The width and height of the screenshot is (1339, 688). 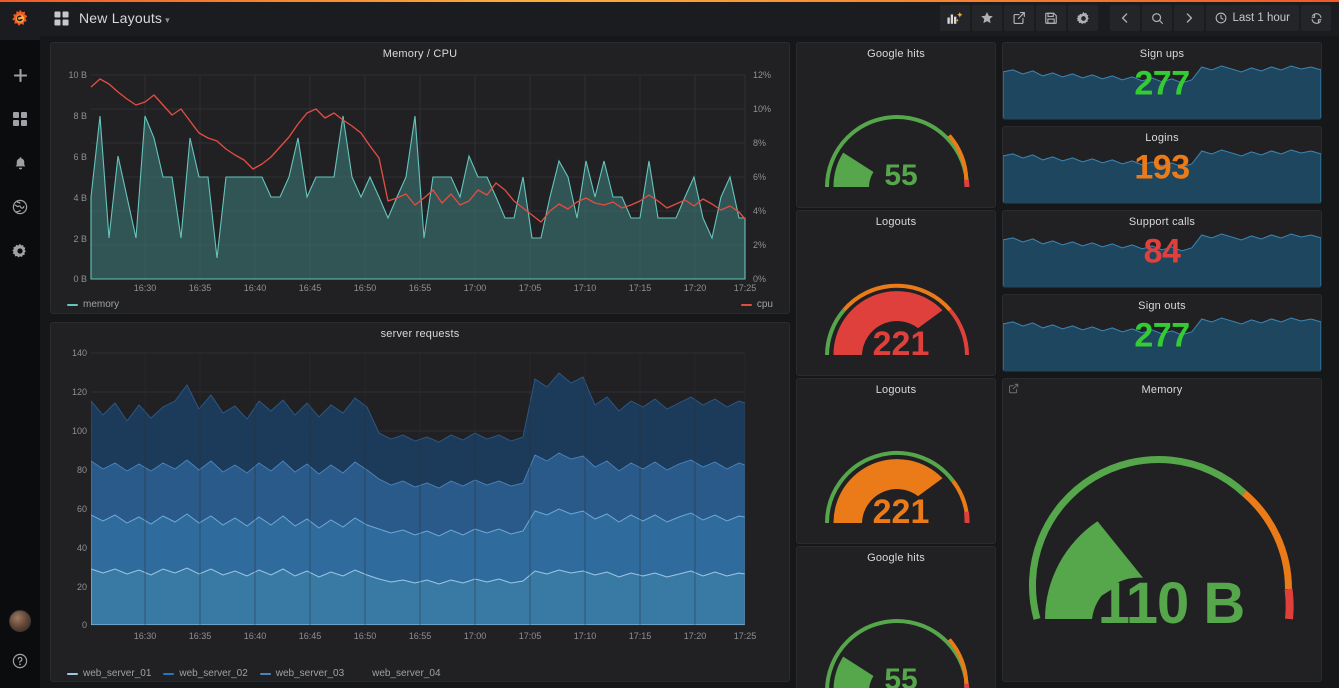 What do you see at coordinates (79, 431) in the screenshot?
I see `svg-text: 100` at bounding box center [79, 431].